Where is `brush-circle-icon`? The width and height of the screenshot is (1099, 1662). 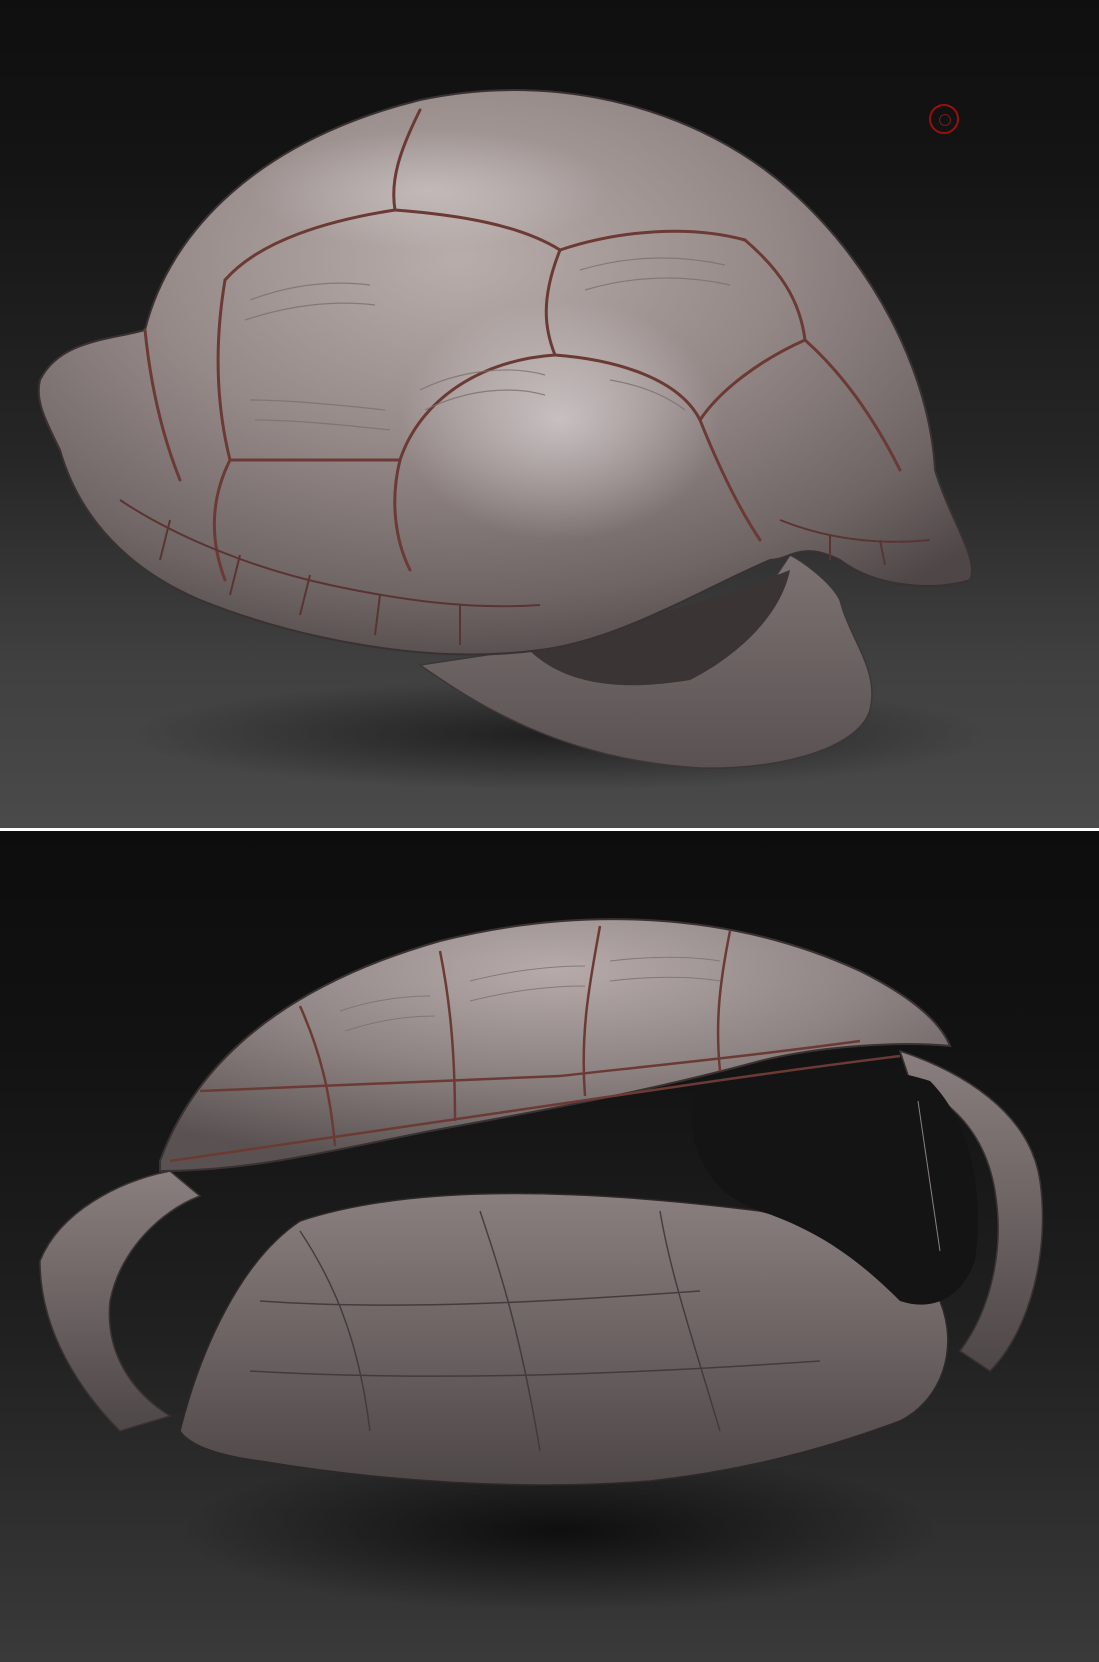 brush-circle-icon is located at coordinates (944, 119).